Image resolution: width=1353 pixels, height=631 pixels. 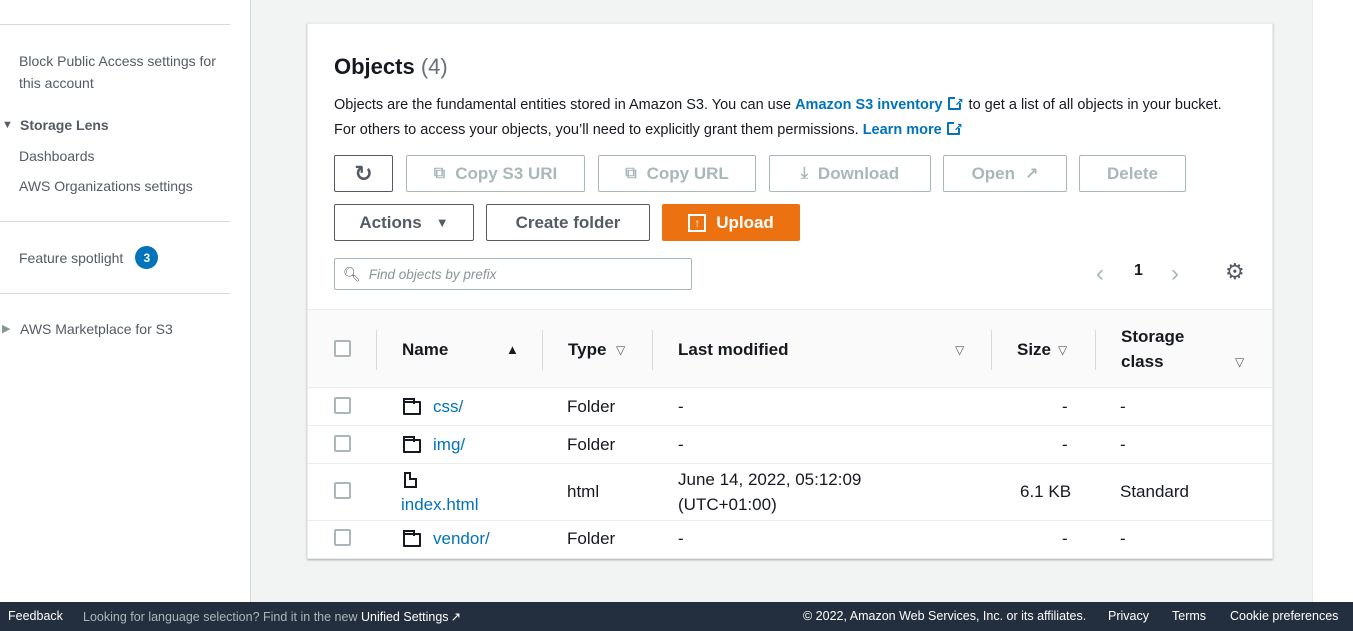 I want to click on prev-page-icon: ‹, so click(x=1100, y=274).